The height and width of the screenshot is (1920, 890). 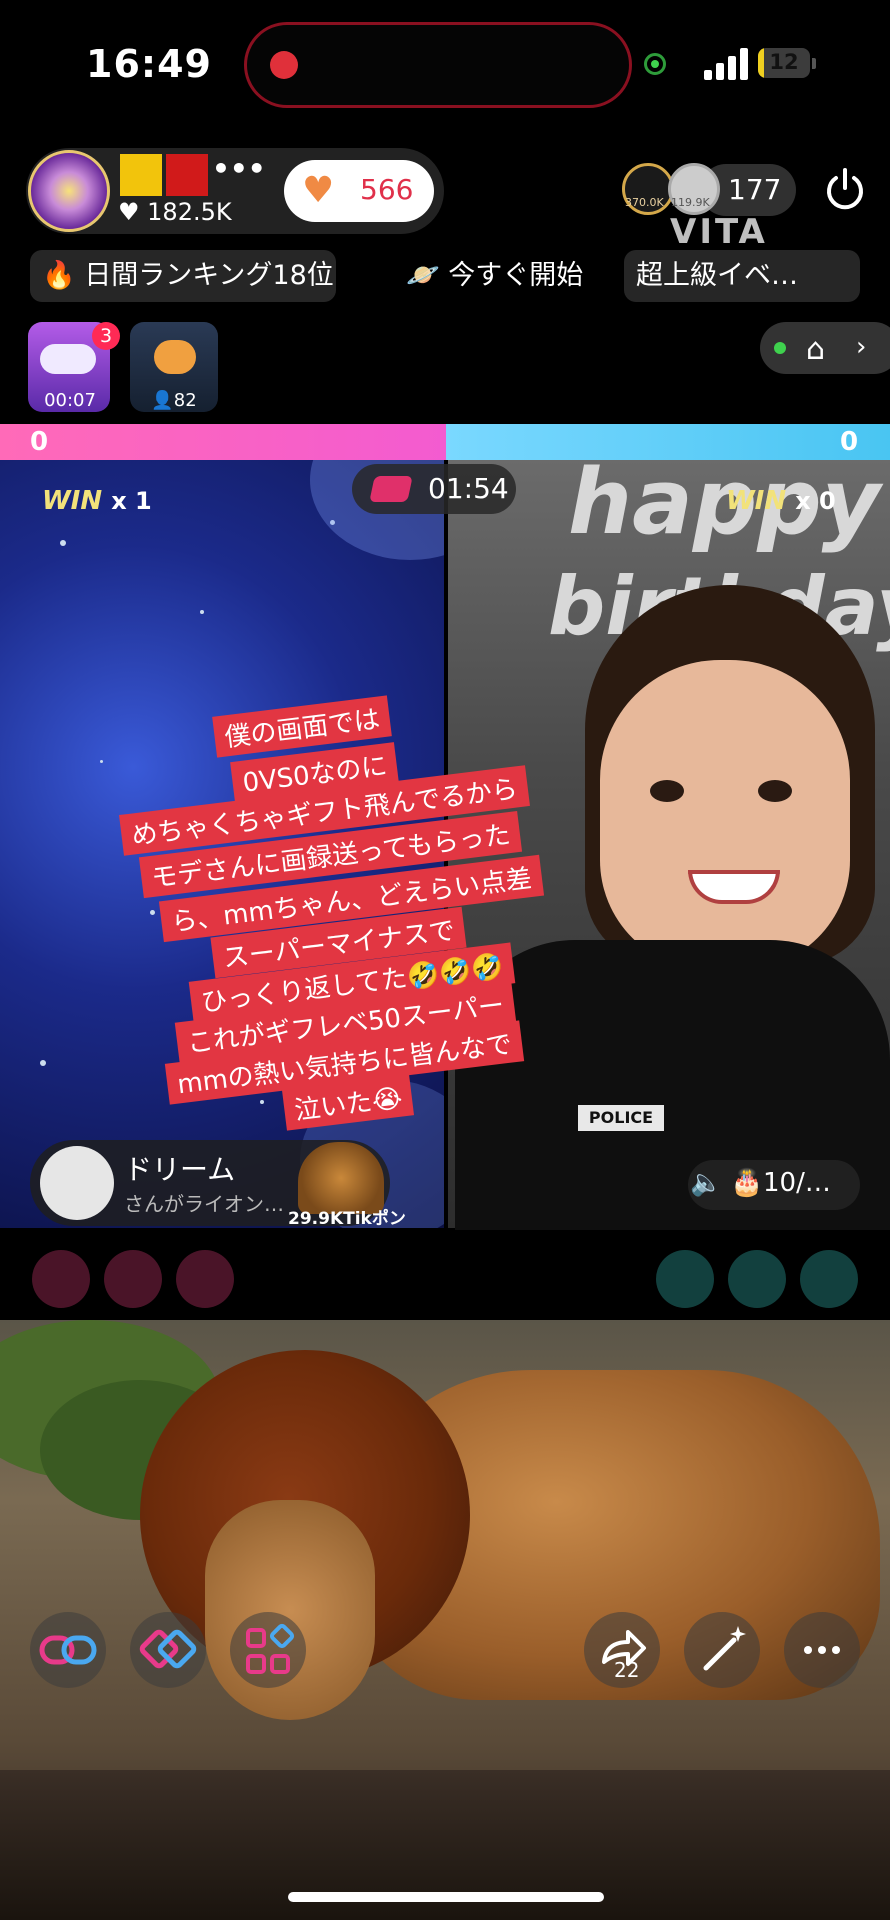 I want to click on start-now-tag: 🪐 今すぐ開始, so click(x=494, y=276).